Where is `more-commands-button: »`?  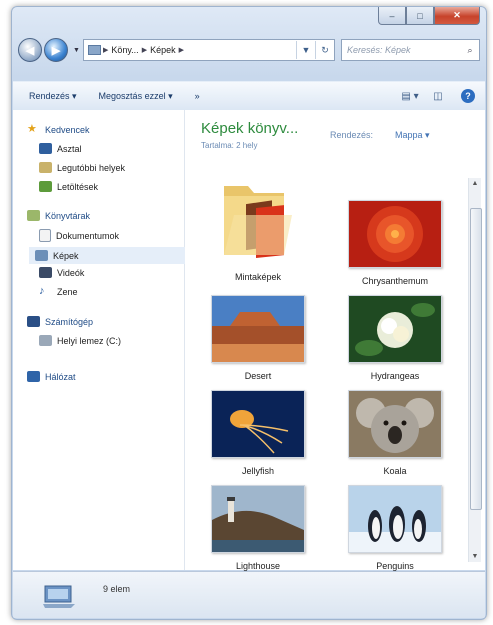 more-commands-button: » is located at coordinates (197, 96).